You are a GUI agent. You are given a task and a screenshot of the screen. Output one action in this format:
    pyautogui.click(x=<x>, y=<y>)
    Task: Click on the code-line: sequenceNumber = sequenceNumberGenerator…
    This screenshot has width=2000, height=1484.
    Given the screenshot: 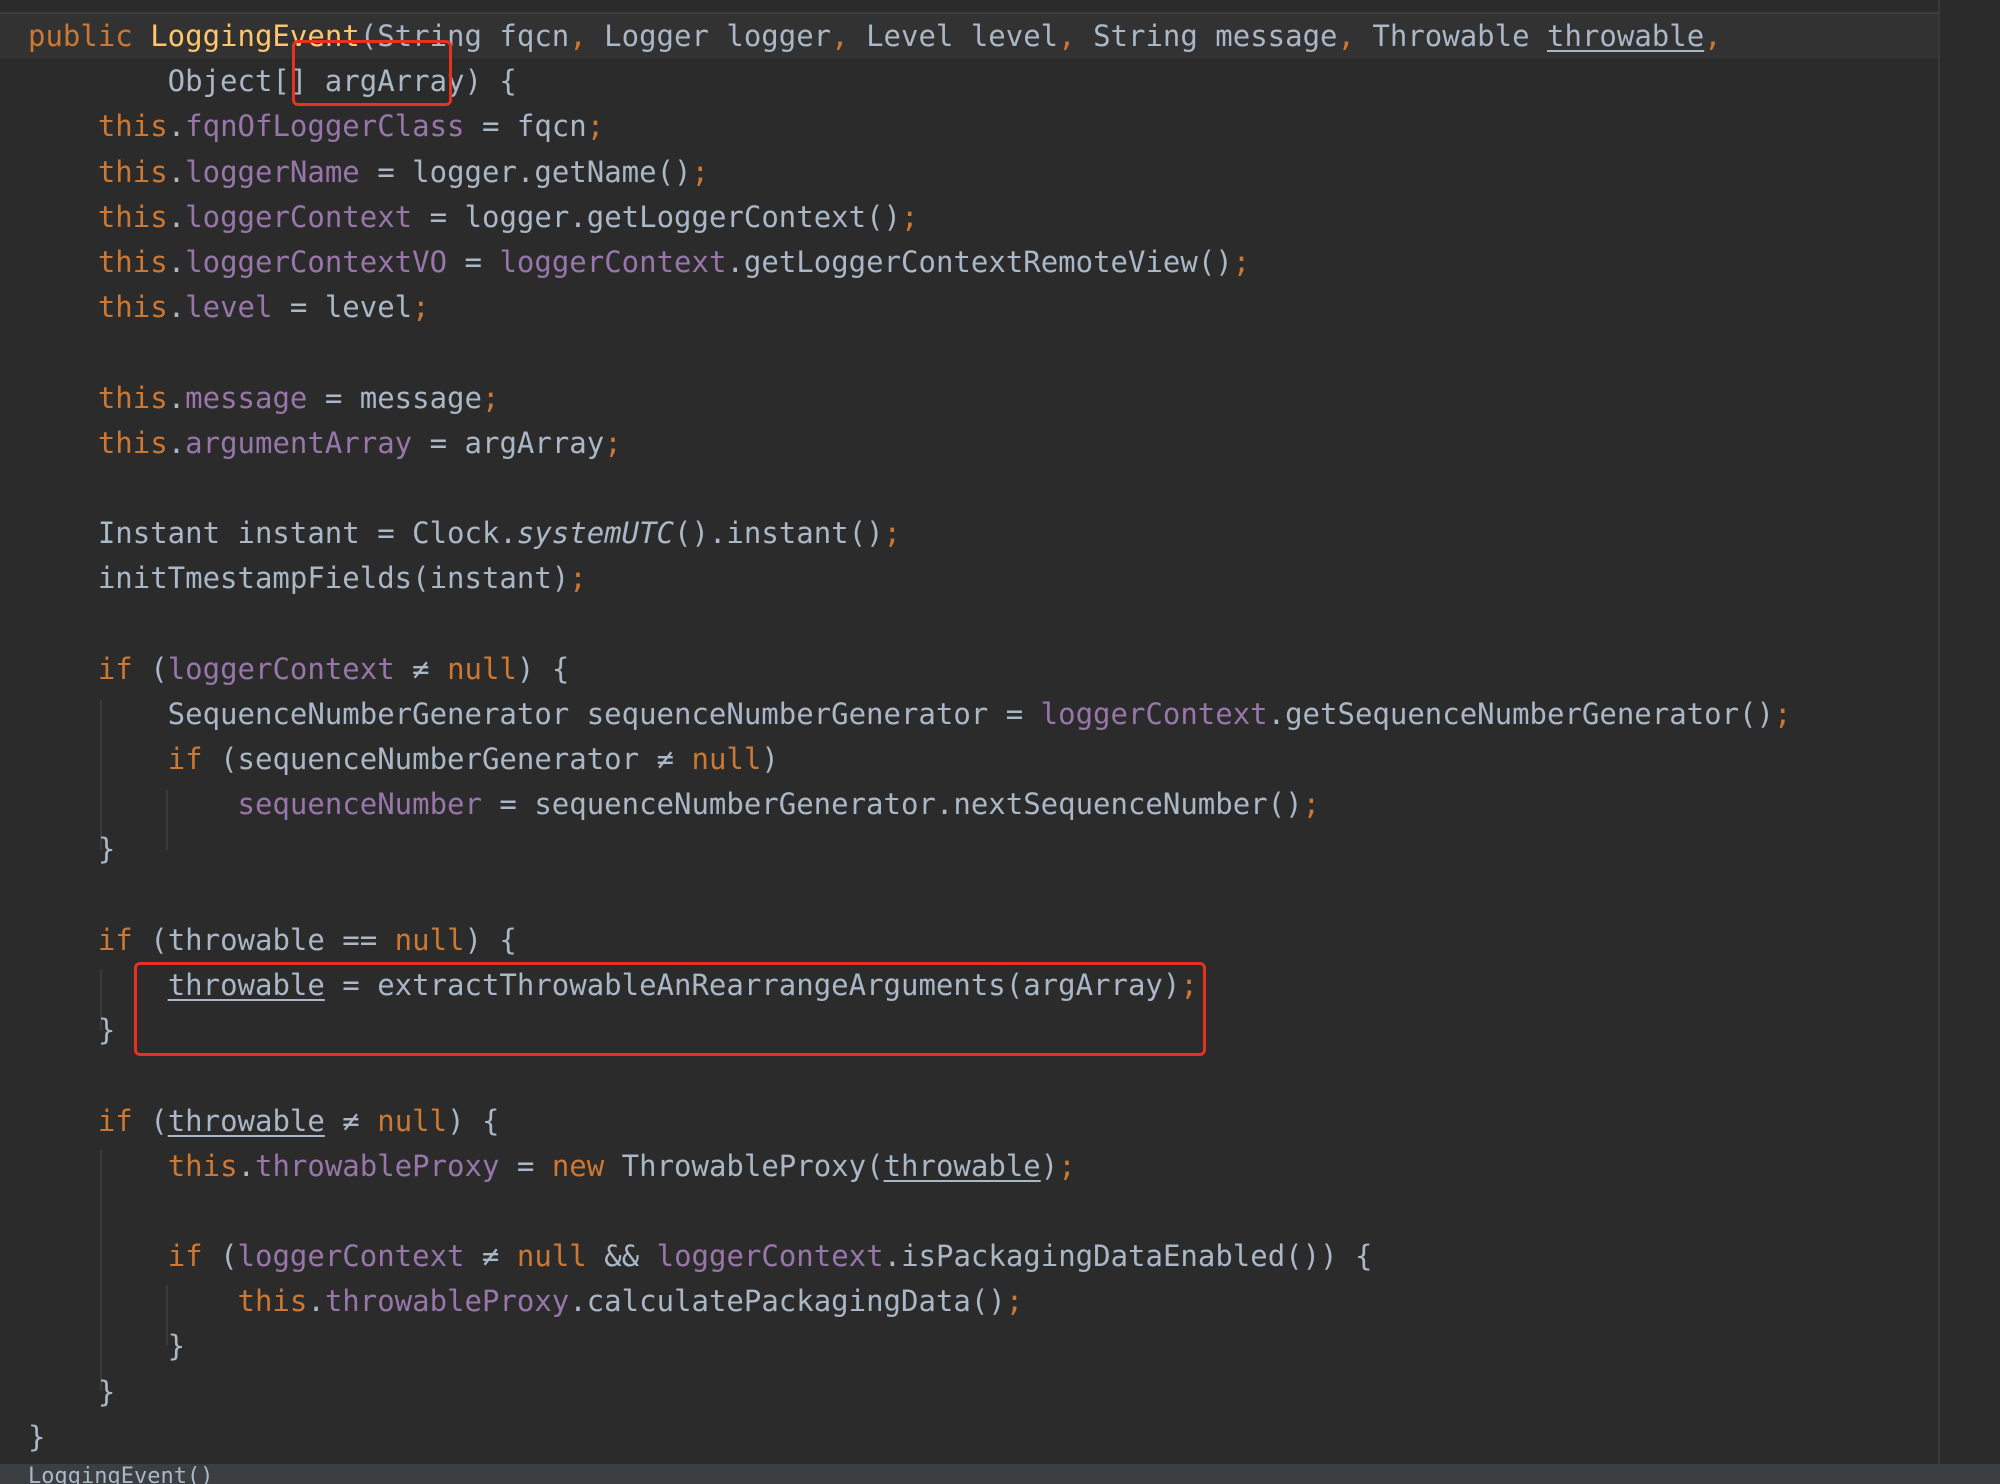 What is the action you would take?
    pyautogui.click(x=909, y=804)
    